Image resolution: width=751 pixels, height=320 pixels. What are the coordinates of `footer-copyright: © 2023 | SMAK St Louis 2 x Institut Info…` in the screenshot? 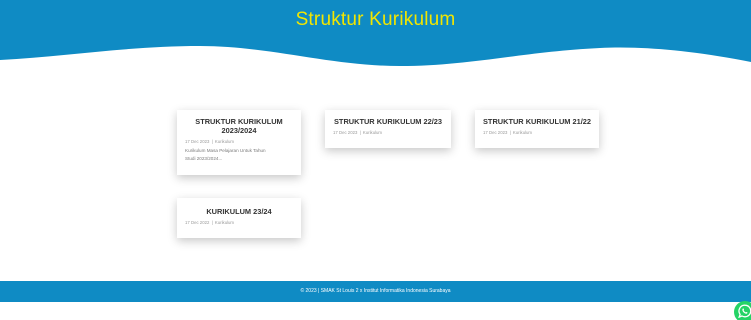 It's located at (375, 291).